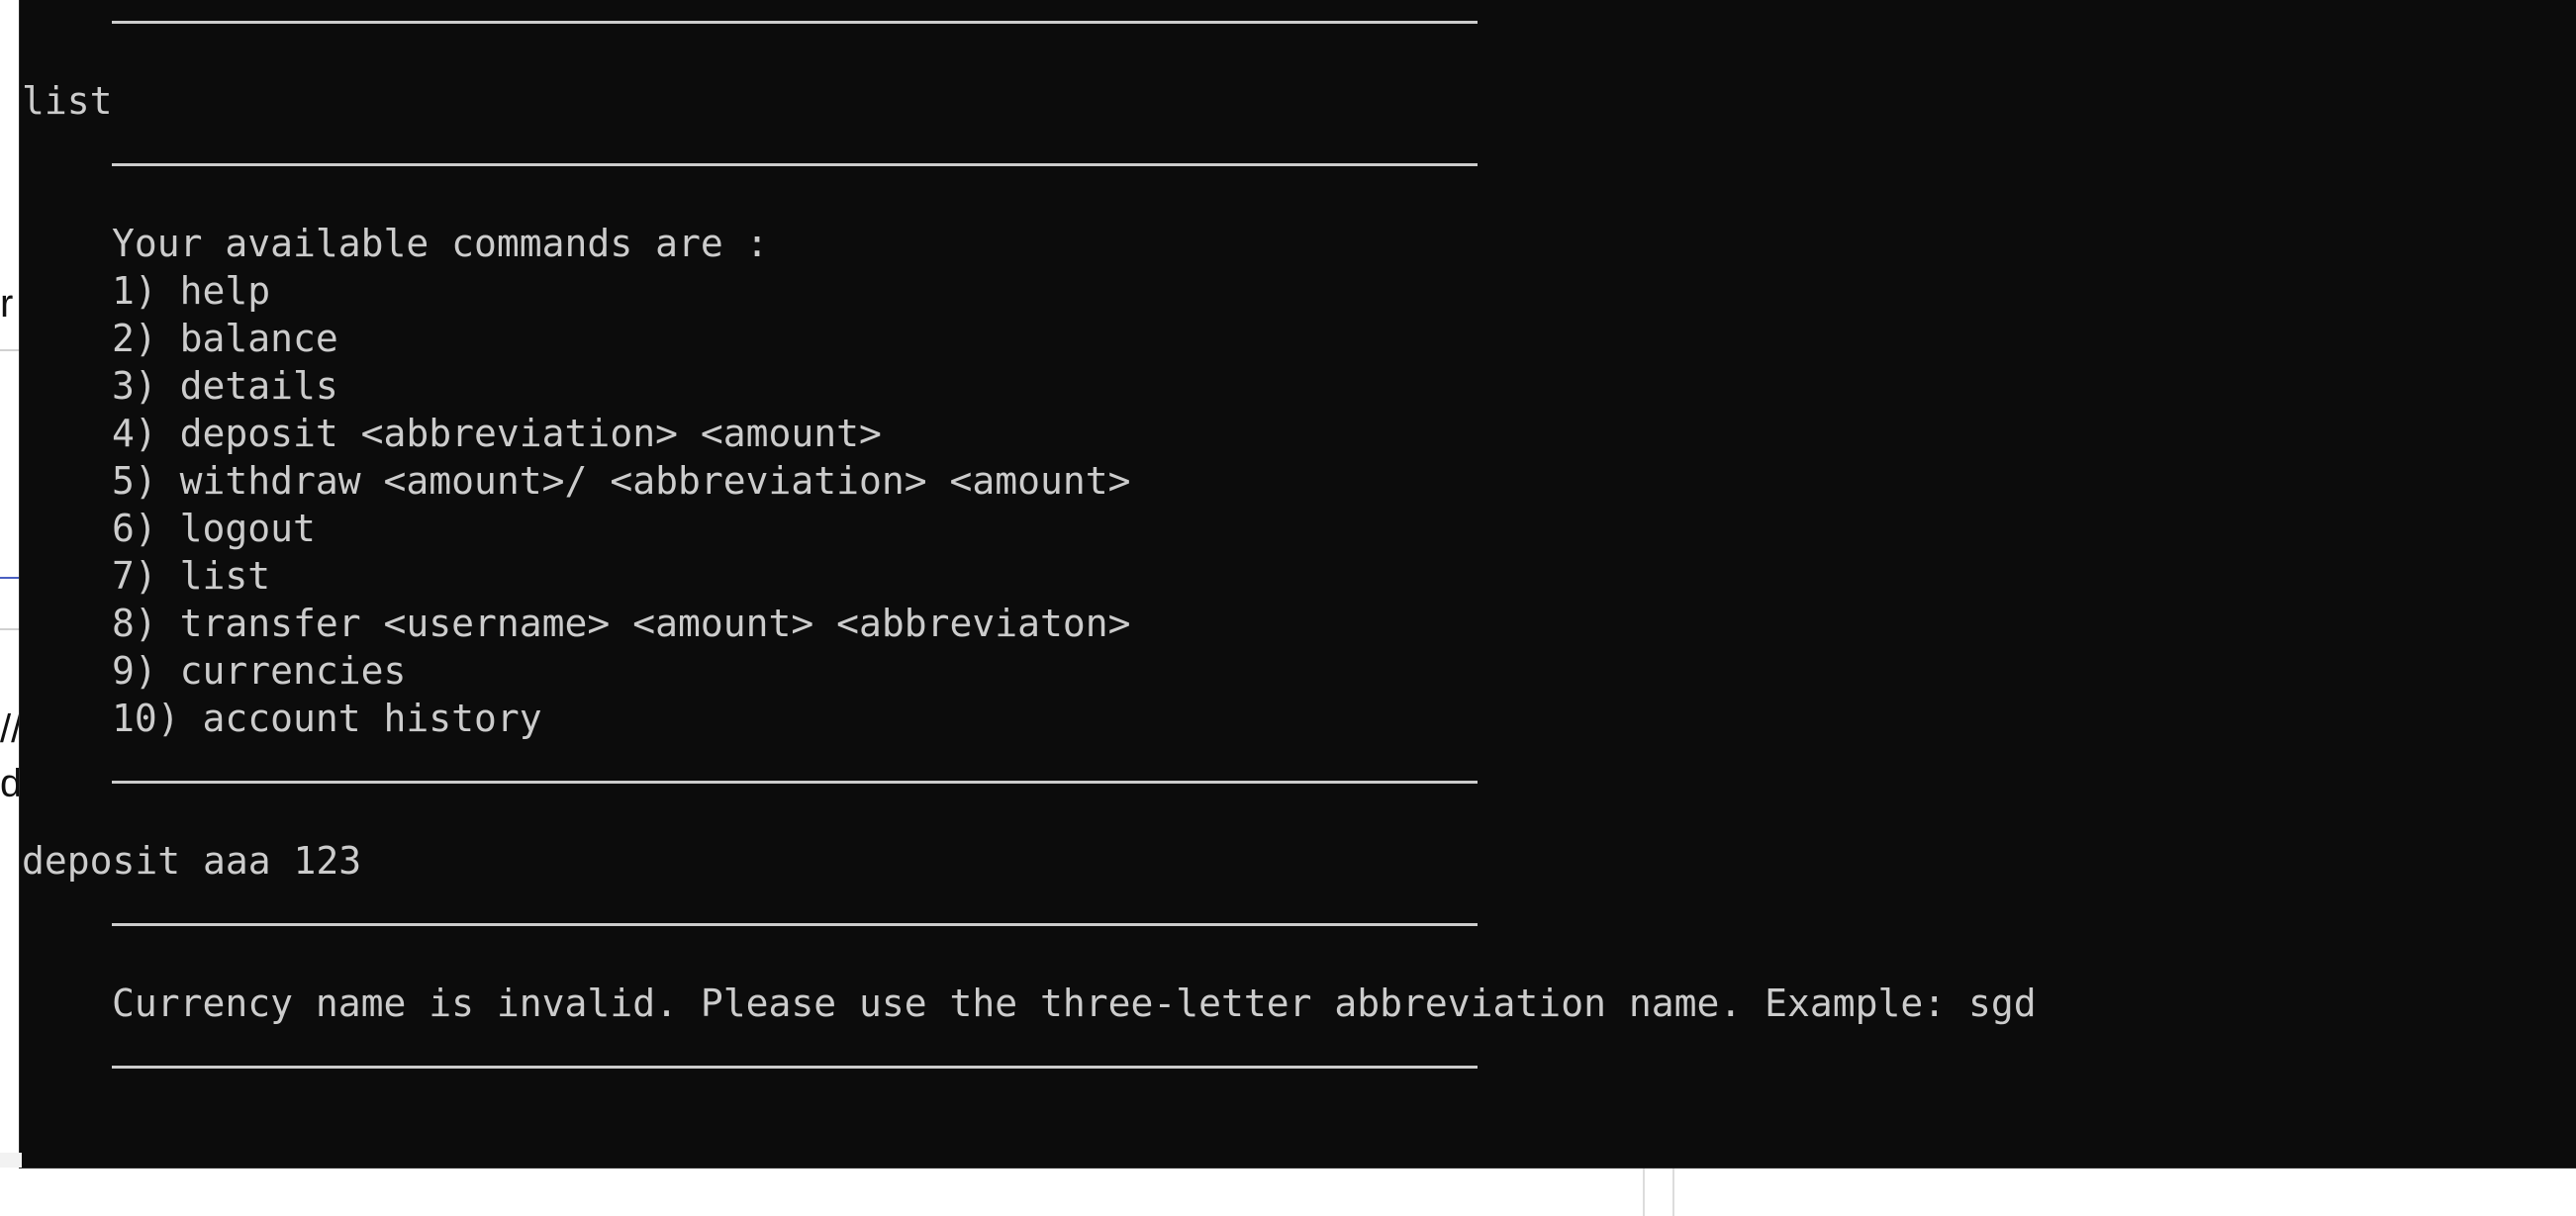  What do you see at coordinates (67, 101) in the screenshot?
I see `console-input-line: list` at bounding box center [67, 101].